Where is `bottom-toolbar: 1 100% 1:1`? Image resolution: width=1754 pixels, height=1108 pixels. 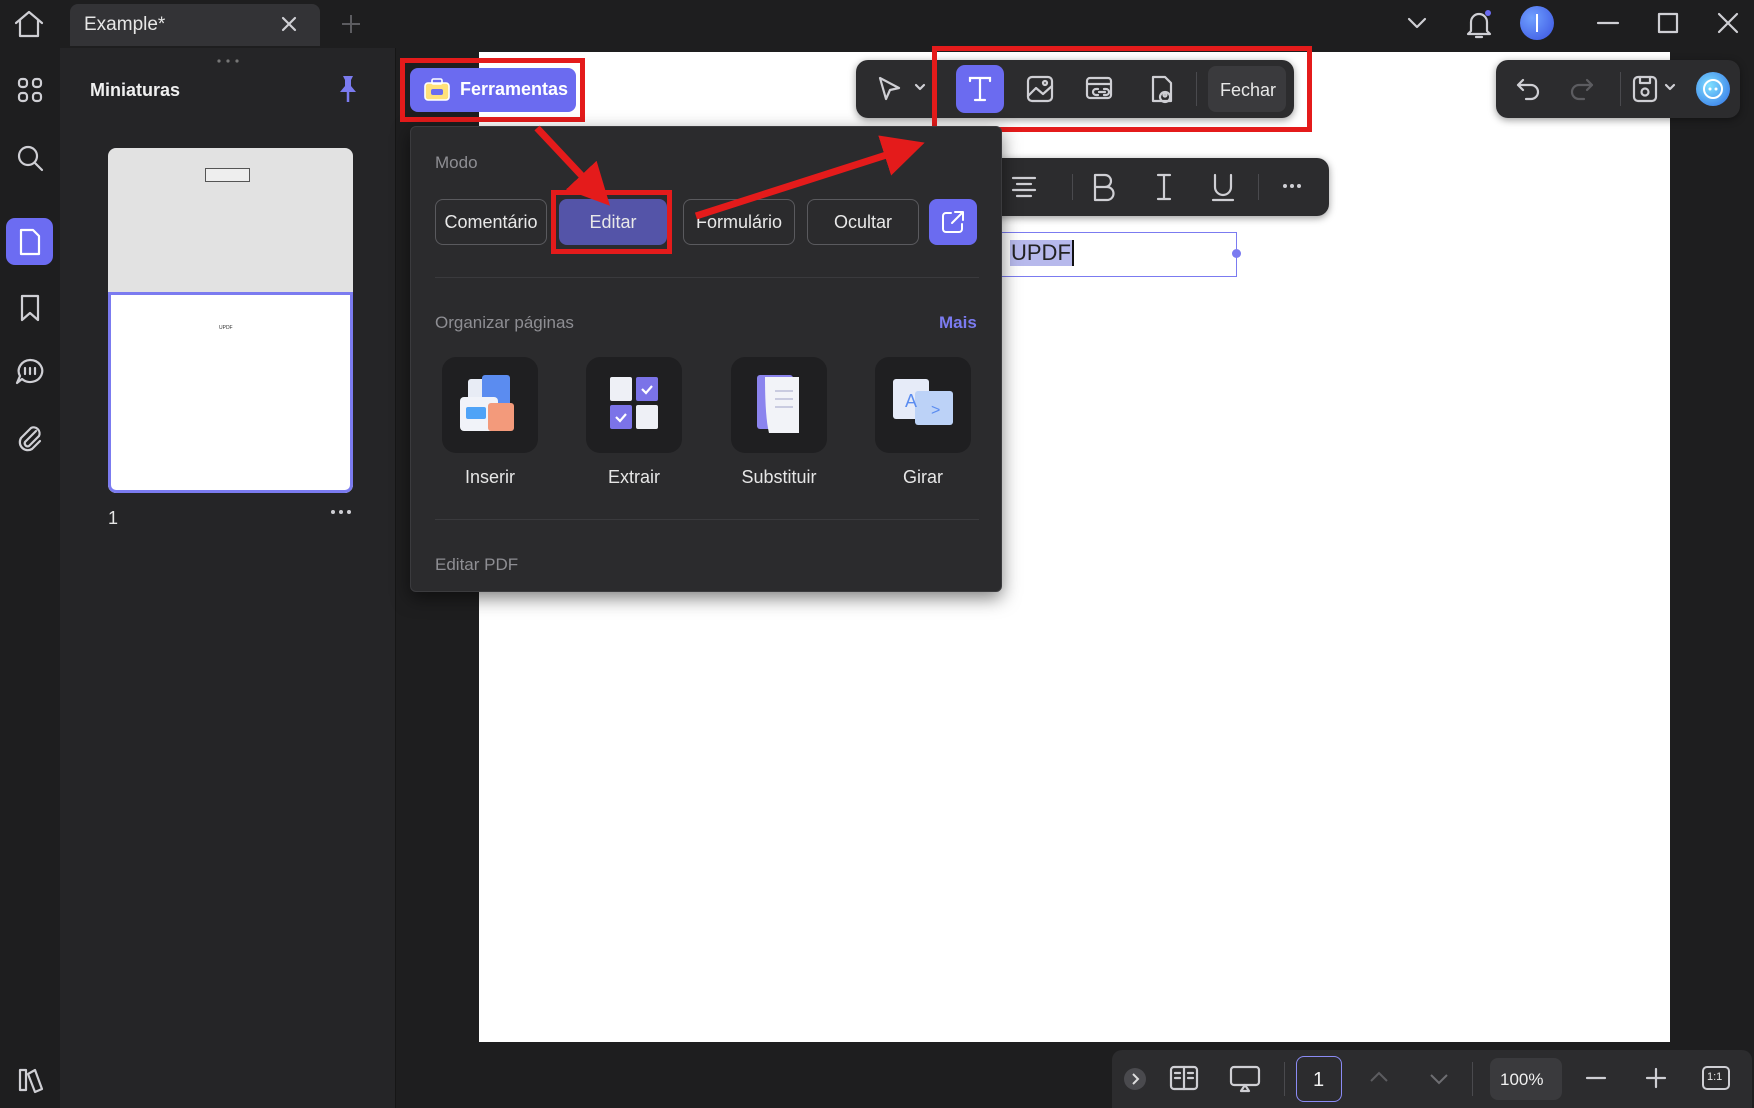
bottom-toolbar: 1 100% 1:1 is located at coordinates (1432, 1079).